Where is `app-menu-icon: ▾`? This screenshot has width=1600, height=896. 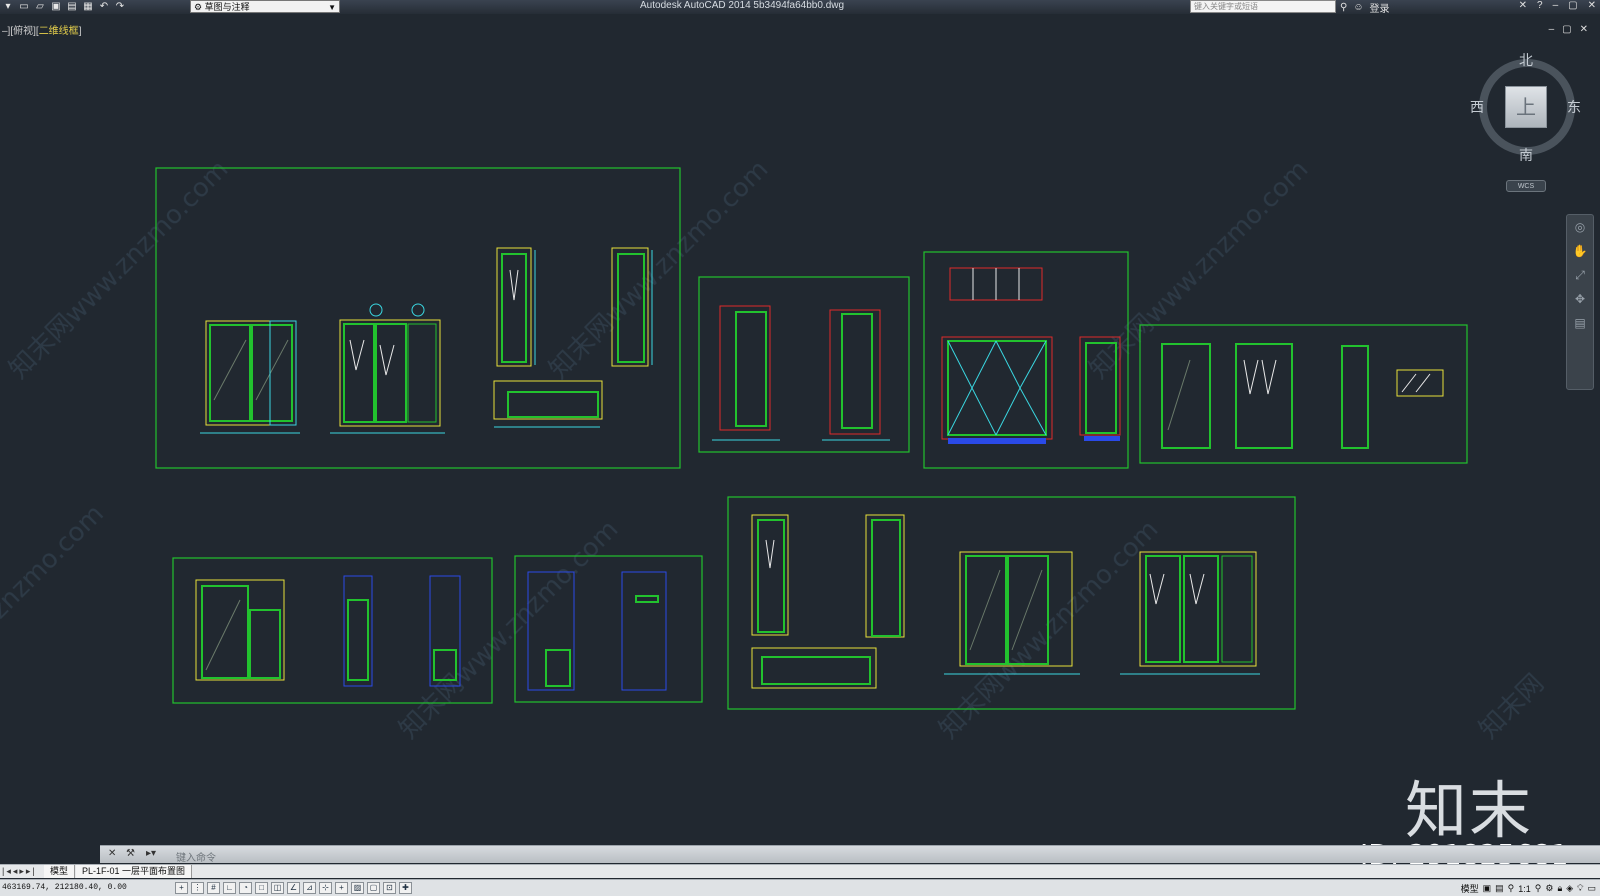 app-menu-icon: ▾ is located at coordinates (8, 7).